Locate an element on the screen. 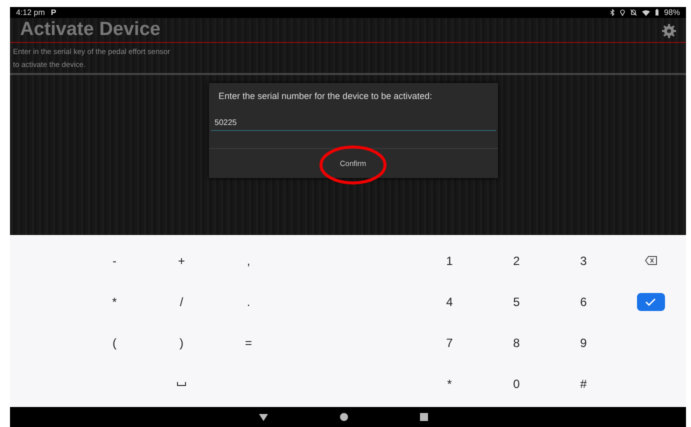  keyboard-key: / is located at coordinates (182, 301).